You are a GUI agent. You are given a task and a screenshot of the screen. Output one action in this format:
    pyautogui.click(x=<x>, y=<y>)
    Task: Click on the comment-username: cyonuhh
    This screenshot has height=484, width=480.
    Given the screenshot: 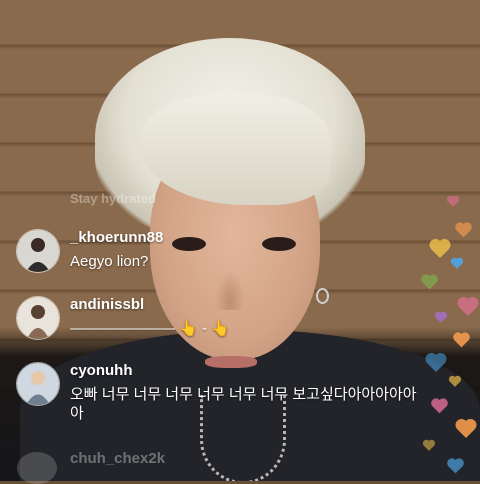 What is the action you would take?
    pyautogui.click(x=101, y=370)
    